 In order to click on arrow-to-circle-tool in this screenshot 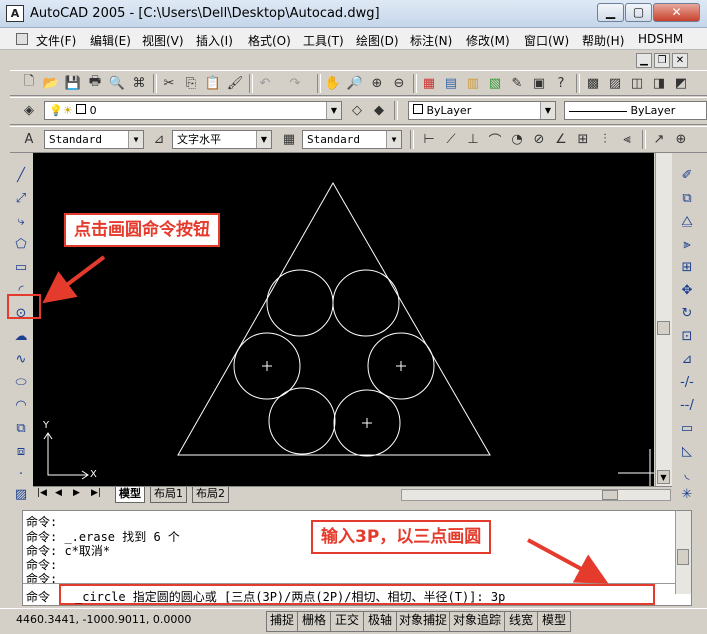, I will do `click(74, 279)`.